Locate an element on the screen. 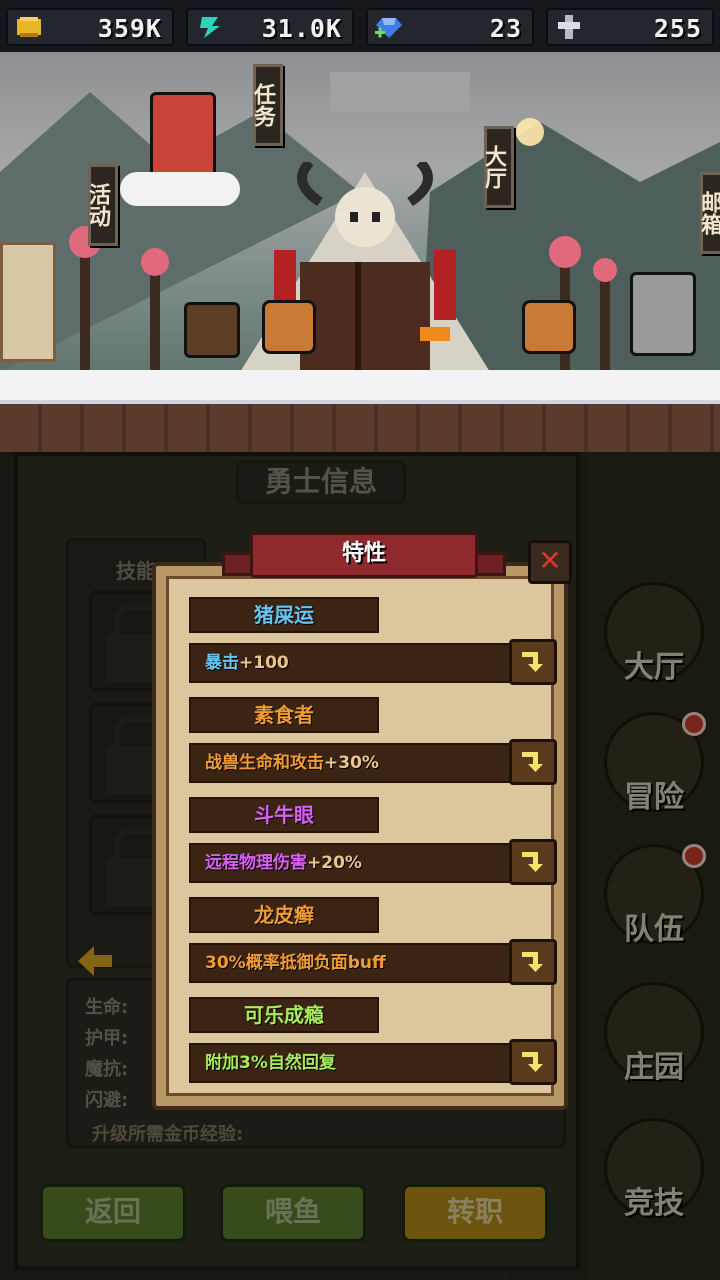 Image resolution: width=720 pixels, height=1280 pixels. close-icon: ✕ is located at coordinates (550, 560).